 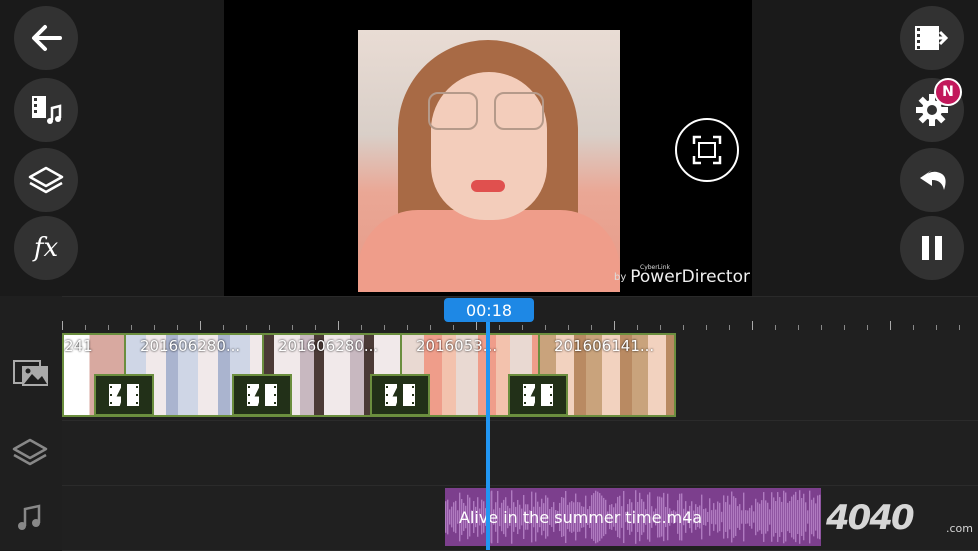 What do you see at coordinates (78, 346) in the screenshot?
I see `clip-label: 241` at bounding box center [78, 346].